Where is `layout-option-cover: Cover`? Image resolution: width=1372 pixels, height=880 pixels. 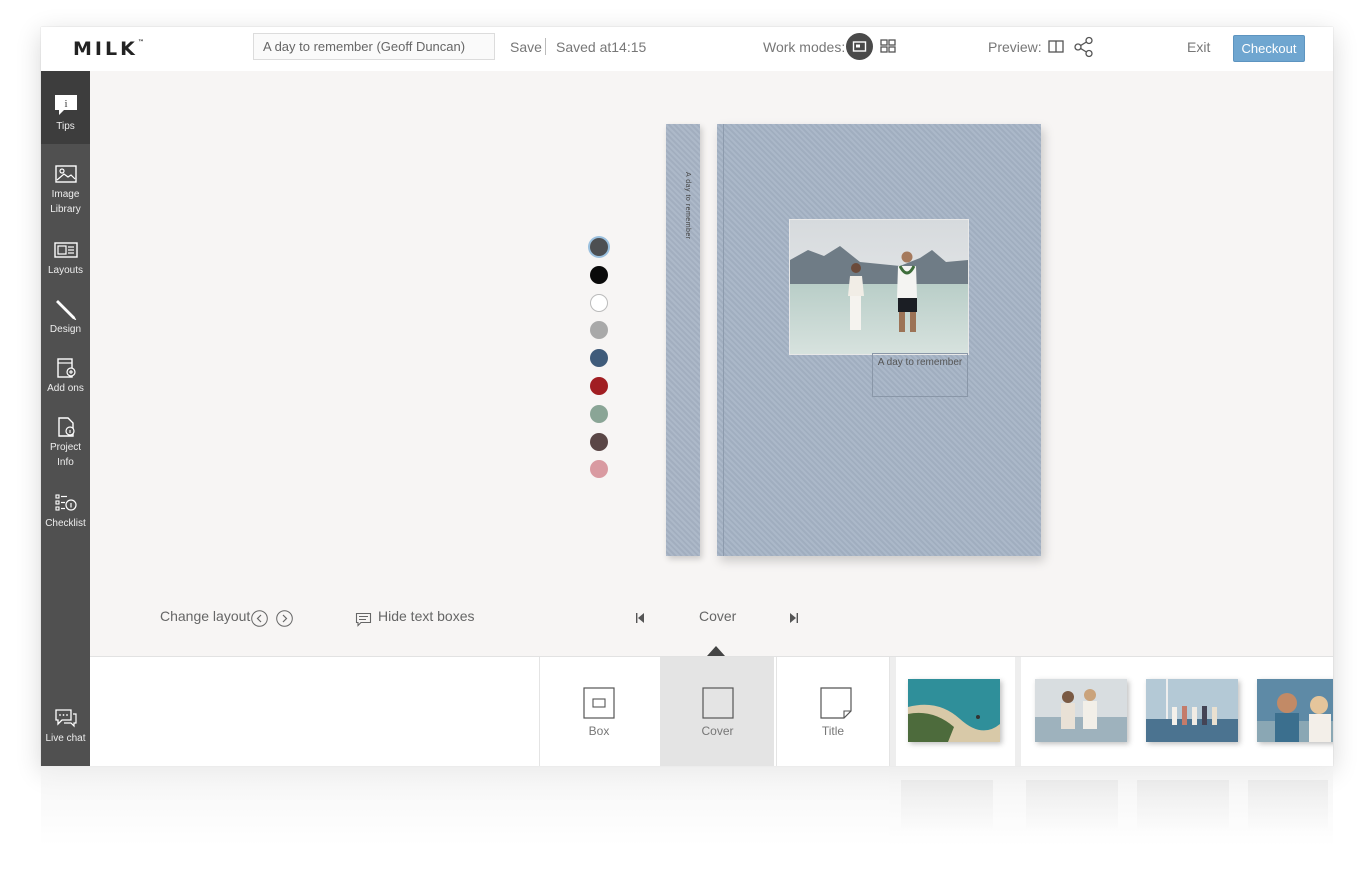 layout-option-cover: Cover is located at coordinates (717, 711).